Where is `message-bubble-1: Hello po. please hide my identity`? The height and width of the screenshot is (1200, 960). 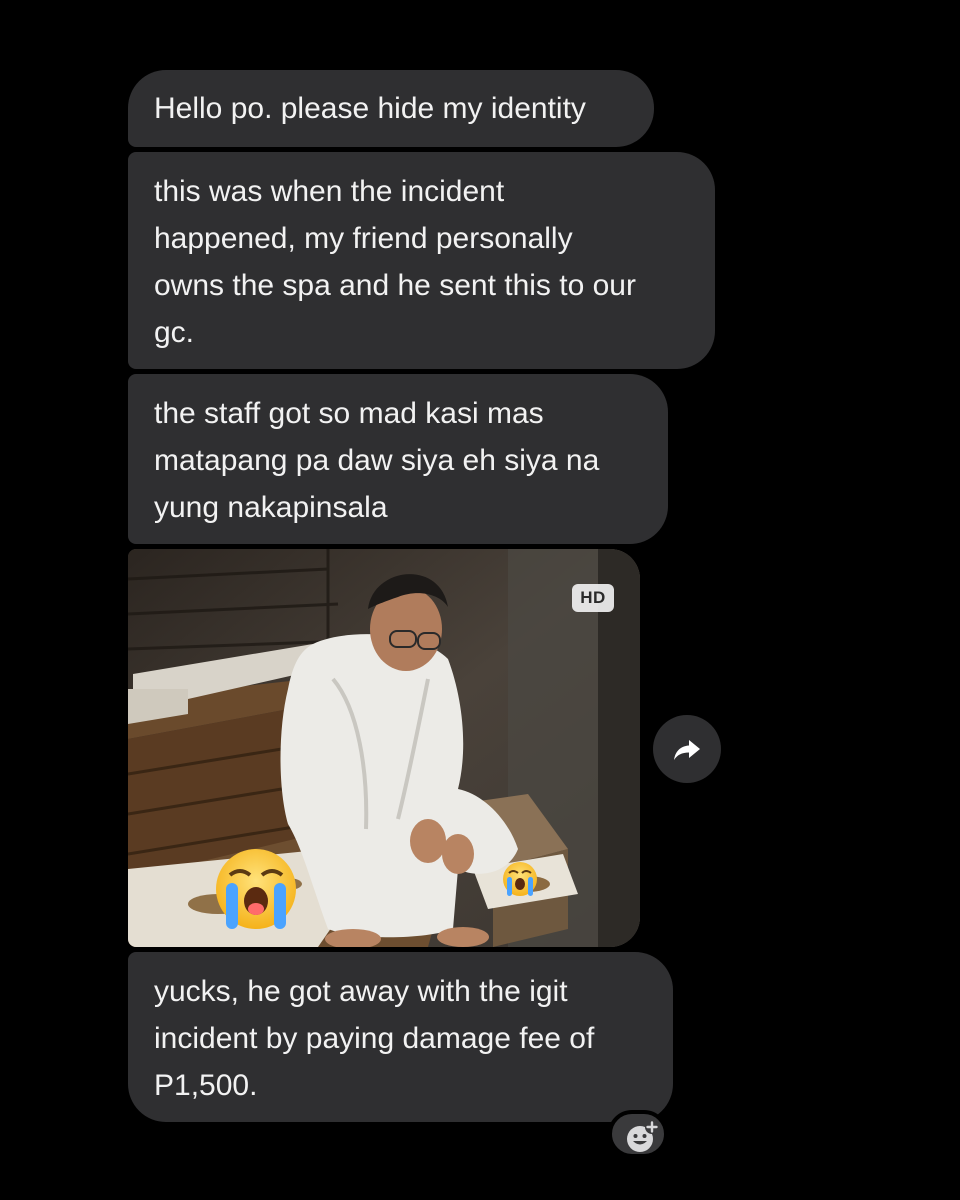
message-bubble-1: Hello po. please hide my identity is located at coordinates (391, 108).